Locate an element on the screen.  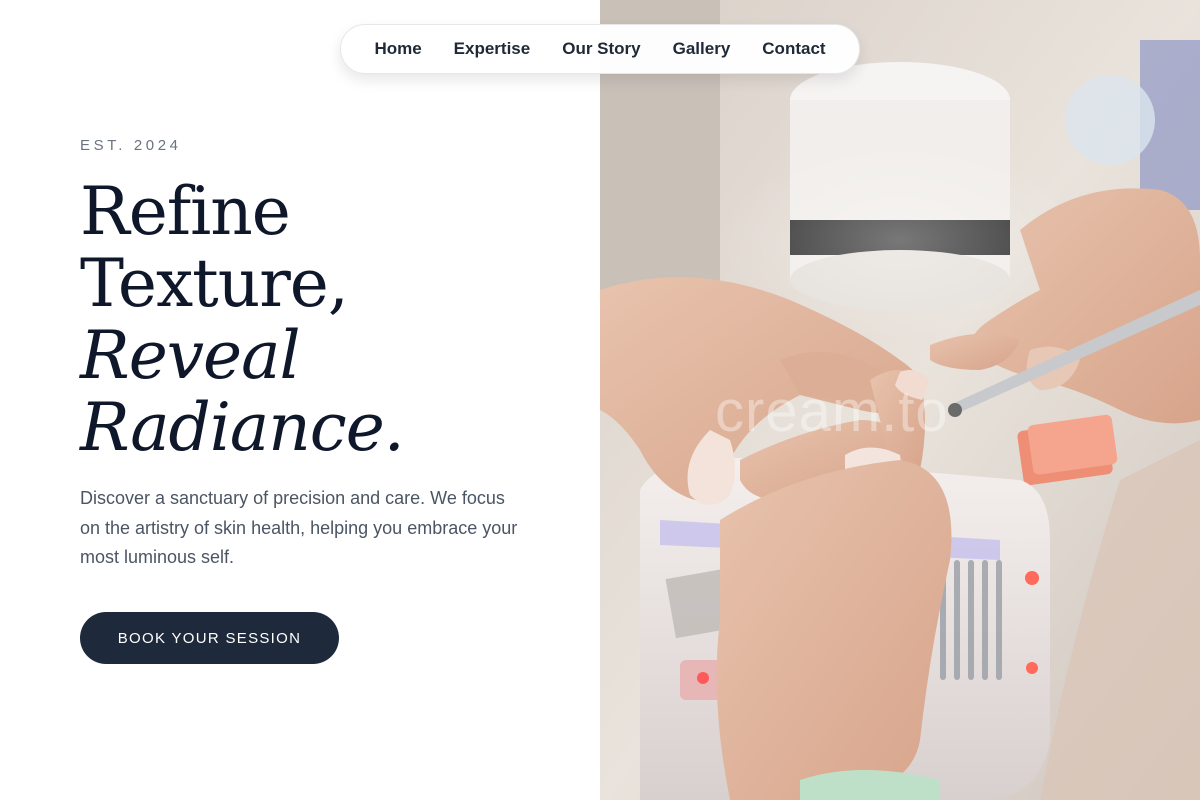
nav-our-story-link: Our Story is located at coordinates (601, 49).